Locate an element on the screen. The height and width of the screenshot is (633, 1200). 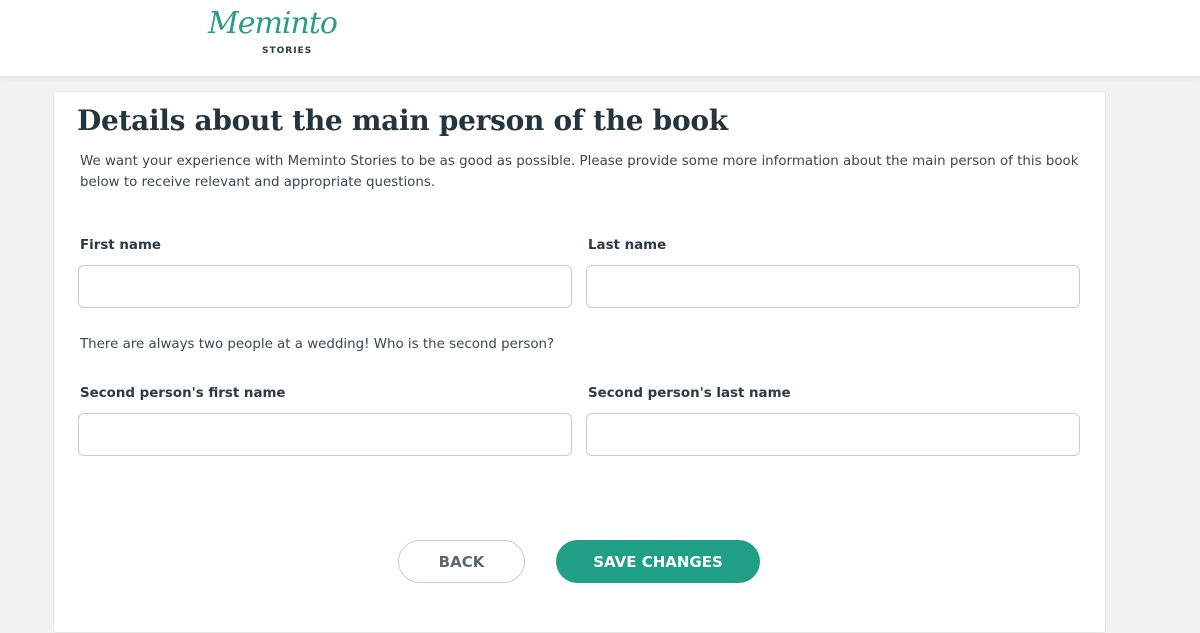
logo-sub-text: STORIES is located at coordinates (287, 51).